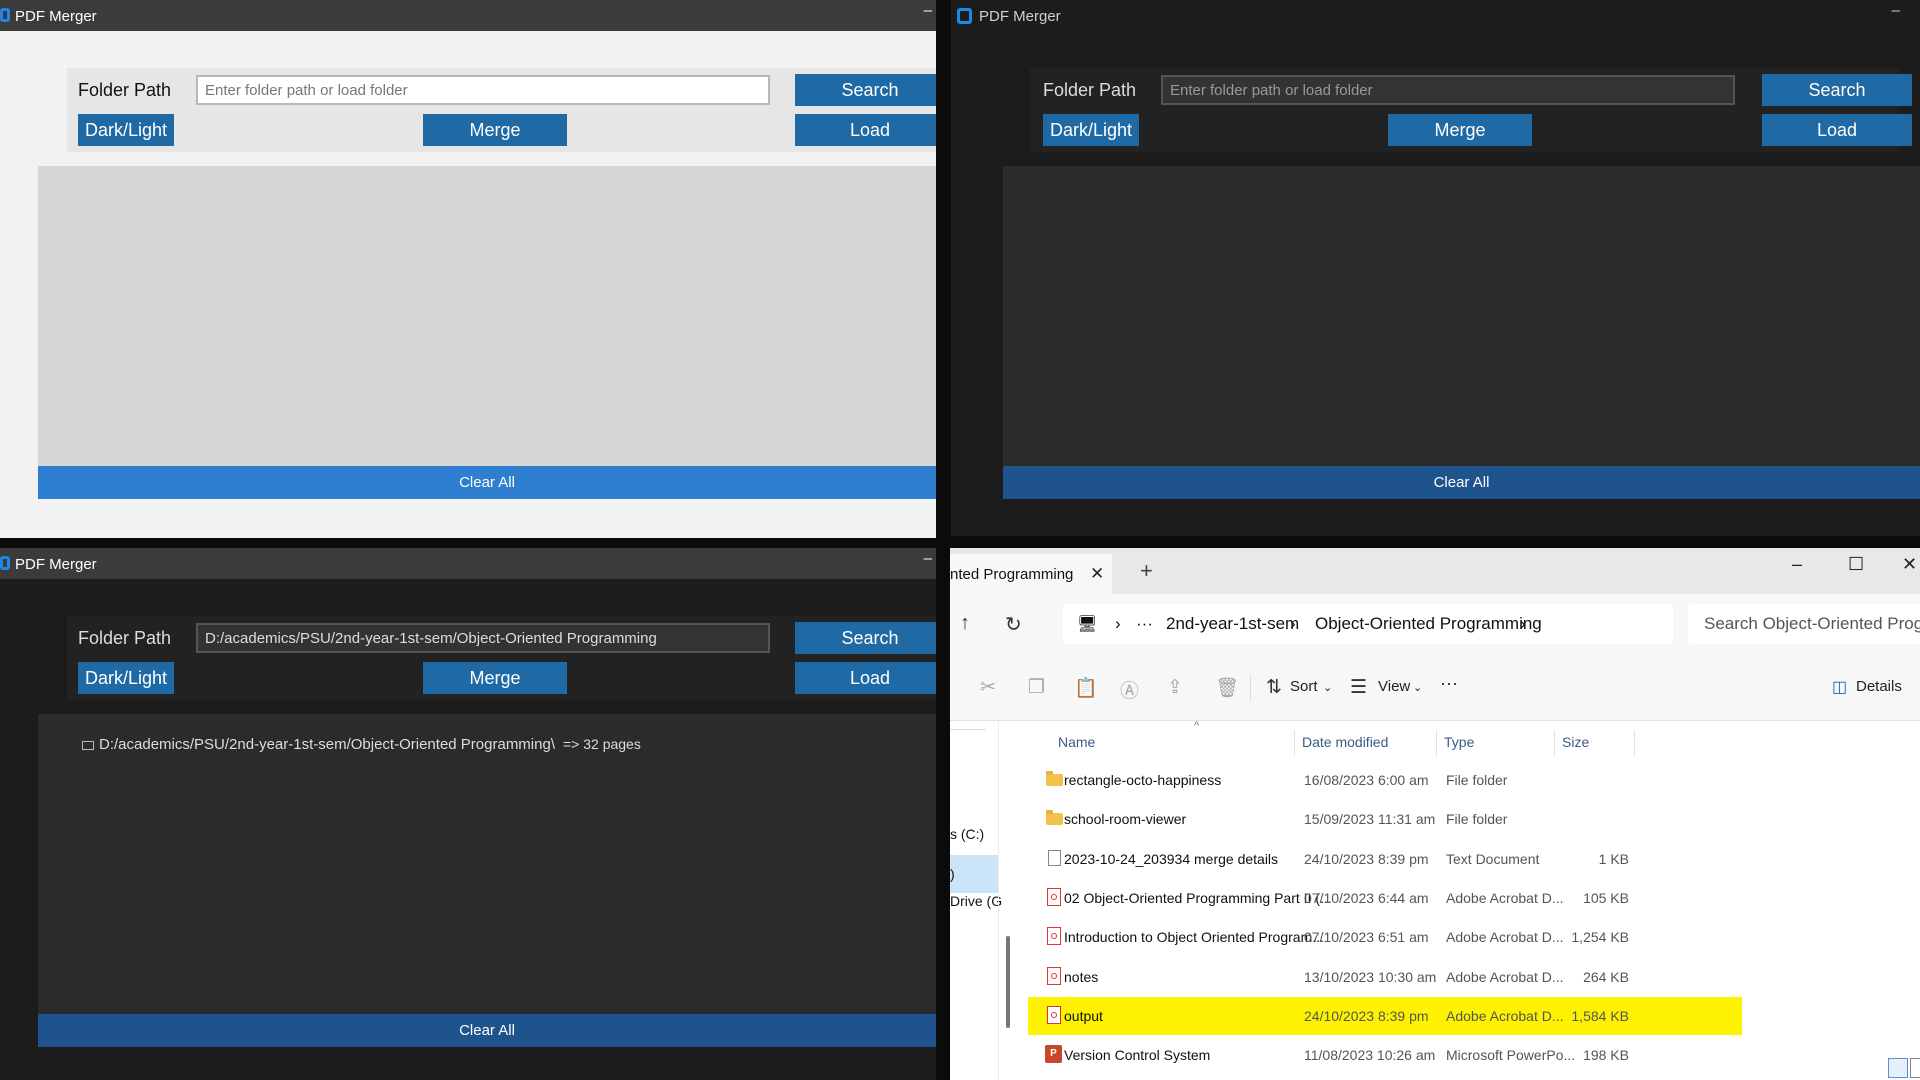 This screenshot has width=1920, height=1080. What do you see at coordinates (1449, 683) in the screenshot?
I see `more-options-icon: ···` at bounding box center [1449, 683].